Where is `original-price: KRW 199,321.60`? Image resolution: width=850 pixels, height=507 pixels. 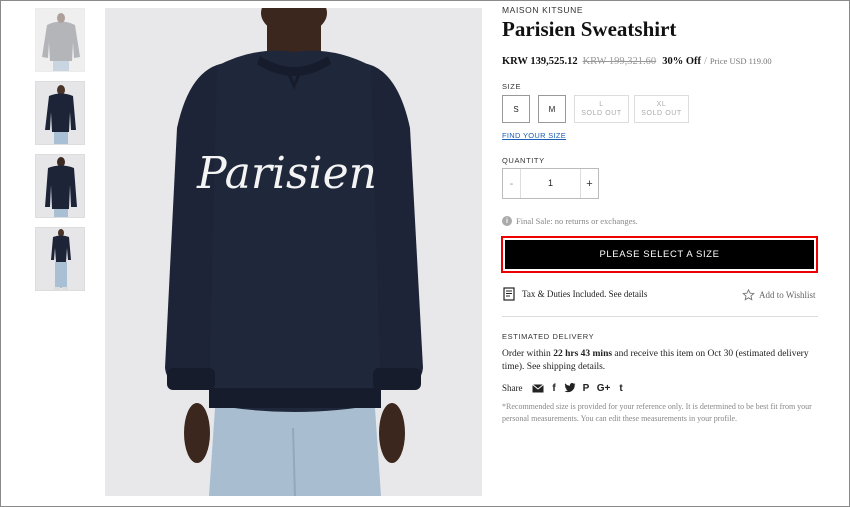 original-price: KRW 199,321.60 is located at coordinates (619, 61).